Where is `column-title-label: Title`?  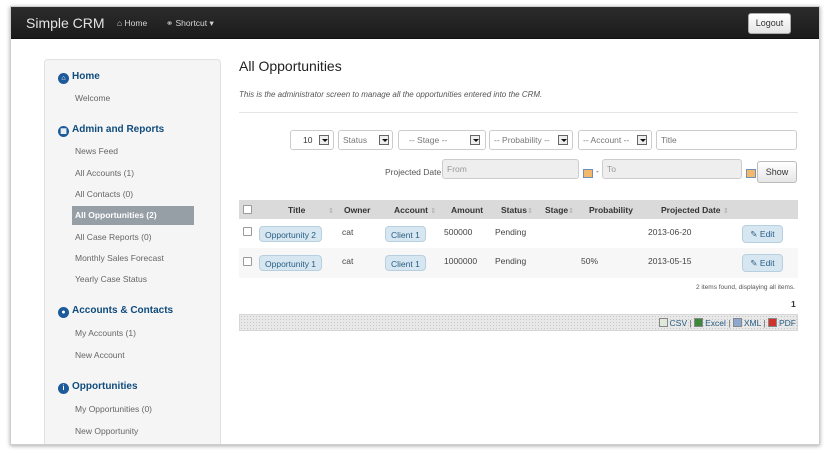
column-title-label: Title is located at coordinates (297, 210).